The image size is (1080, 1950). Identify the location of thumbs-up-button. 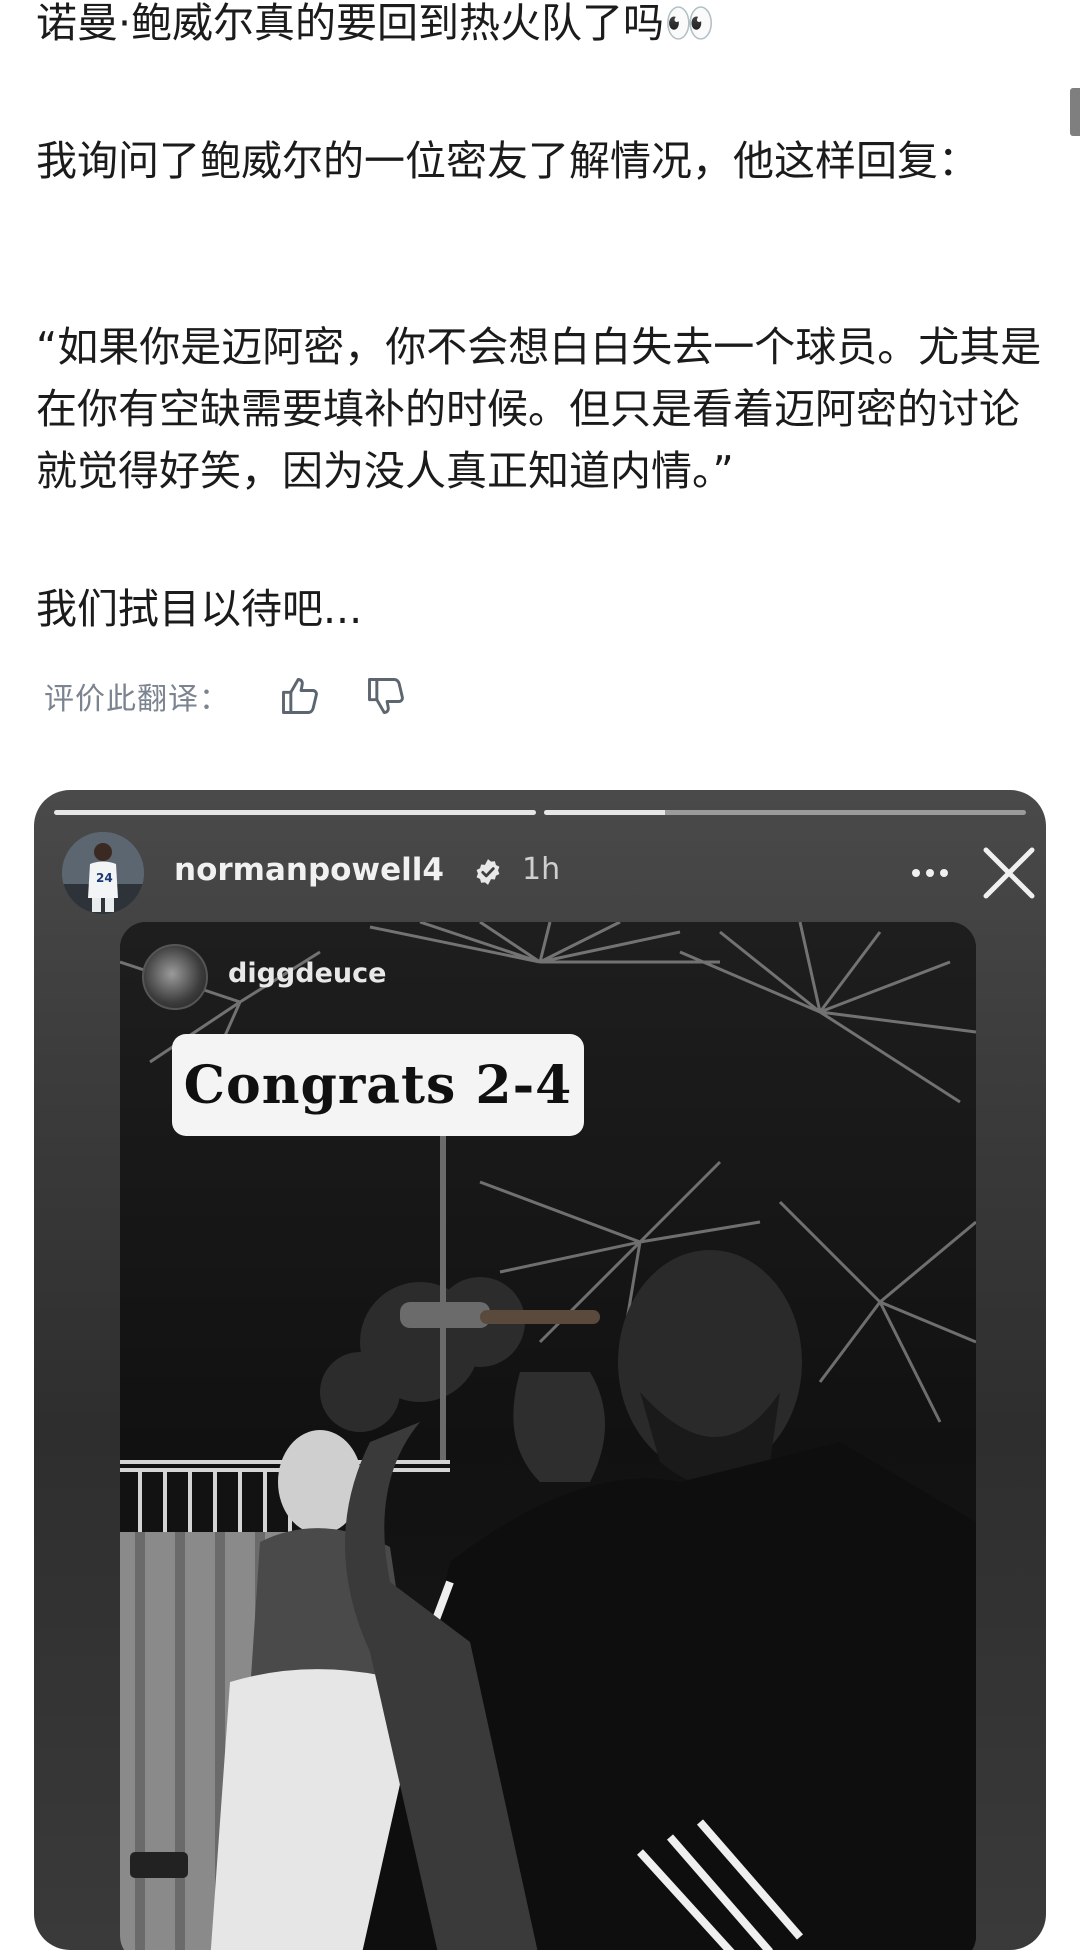
(300, 696).